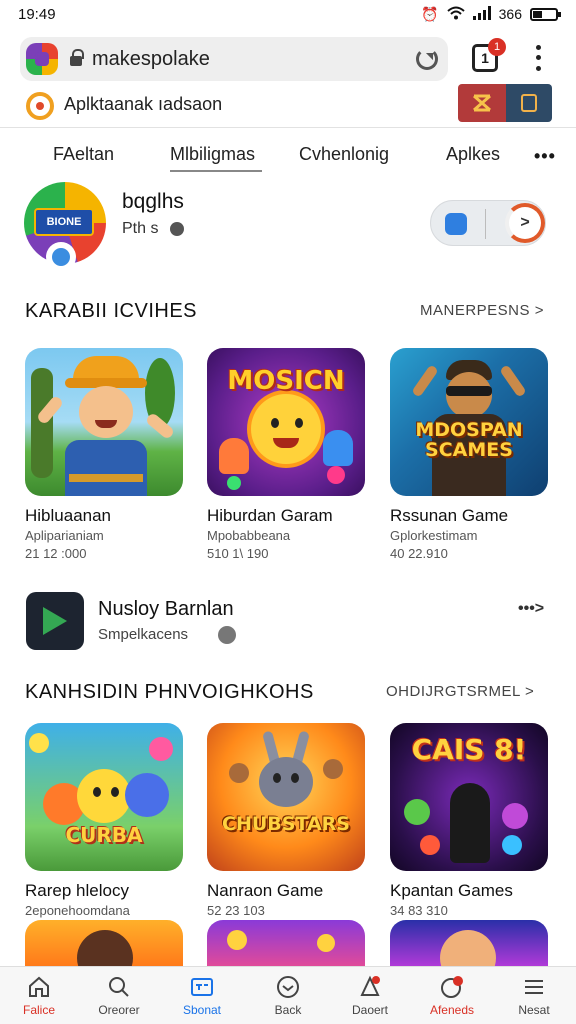 The height and width of the screenshot is (1024, 576). I want to click on signal-text: 366, so click(510, 14).